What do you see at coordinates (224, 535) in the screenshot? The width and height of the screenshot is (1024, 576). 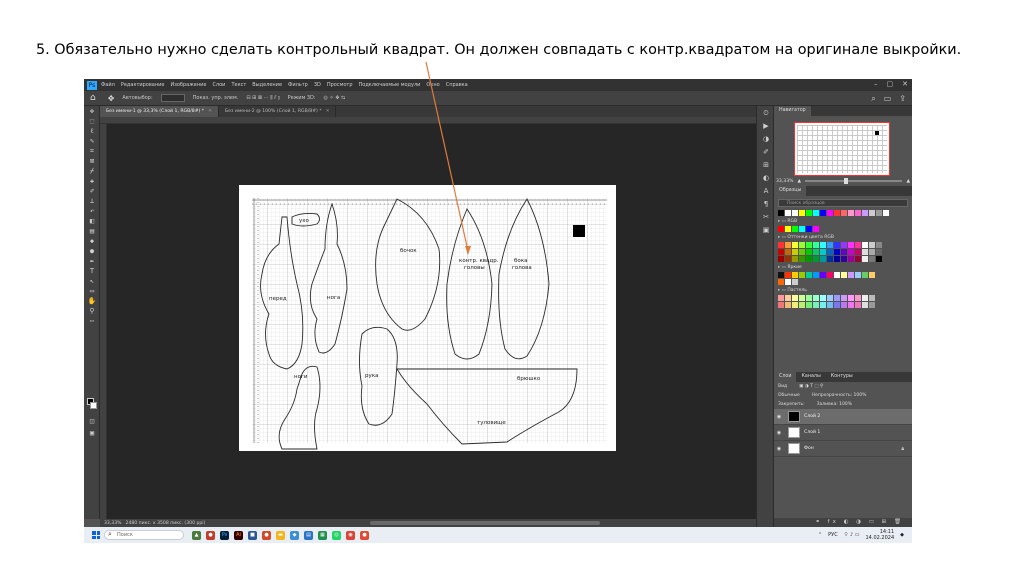 I see `photoshop-icon: Ps` at bounding box center [224, 535].